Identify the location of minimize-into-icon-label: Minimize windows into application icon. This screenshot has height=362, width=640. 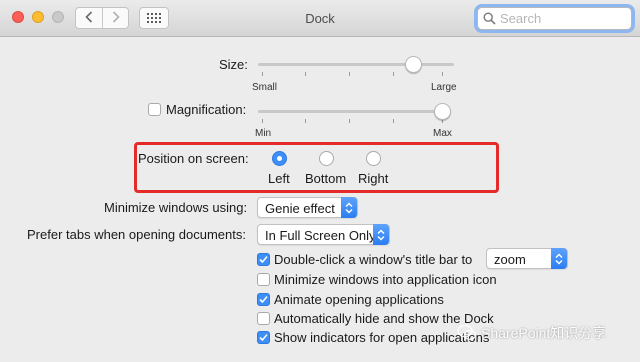
(385, 279).